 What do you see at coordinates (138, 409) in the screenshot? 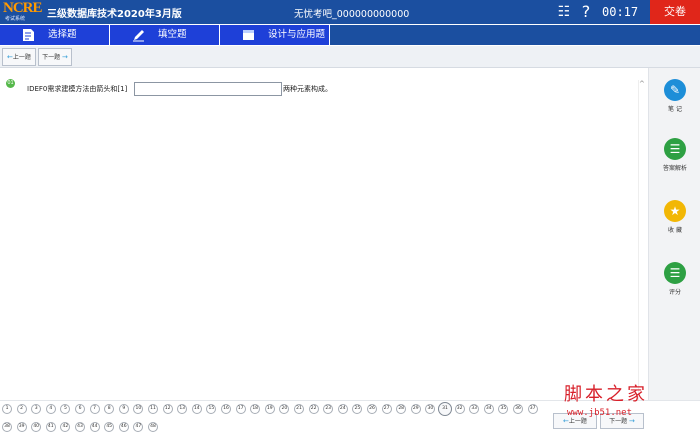
I see `question-number-10: 10` at bounding box center [138, 409].